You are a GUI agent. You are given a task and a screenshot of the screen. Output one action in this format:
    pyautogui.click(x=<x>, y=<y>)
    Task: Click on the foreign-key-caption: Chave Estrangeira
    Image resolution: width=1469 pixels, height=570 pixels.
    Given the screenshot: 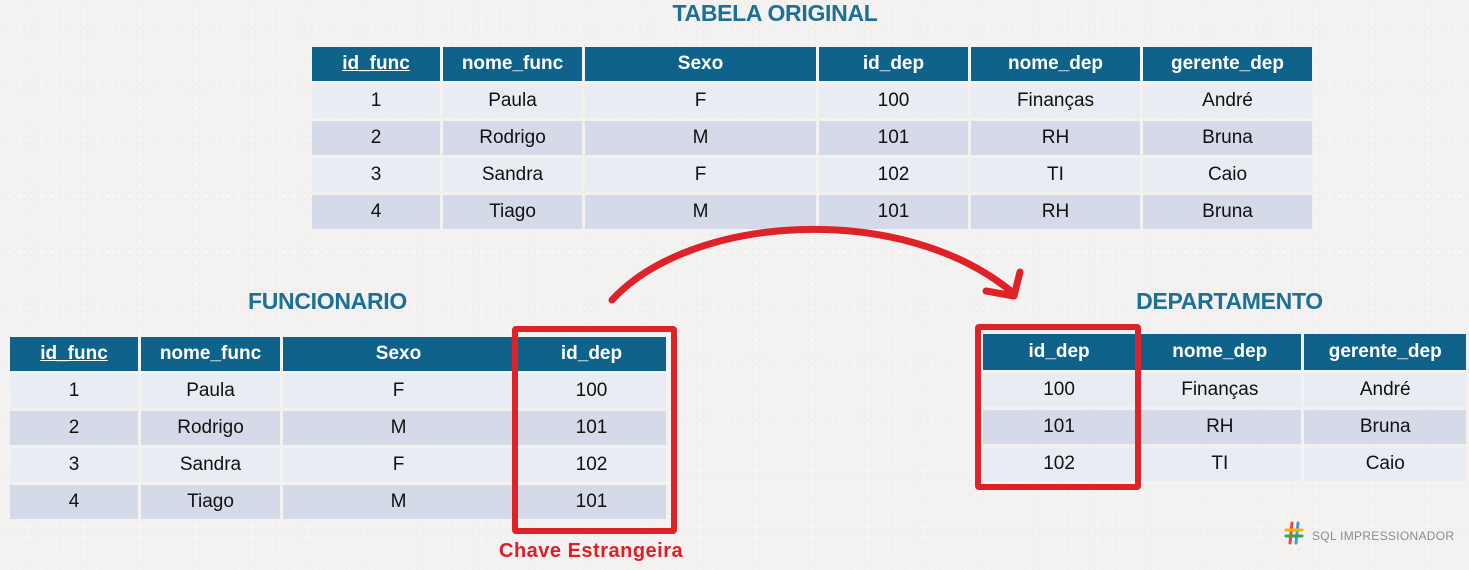 What is the action you would take?
    pyautogui.click(x=591, y=551)
    